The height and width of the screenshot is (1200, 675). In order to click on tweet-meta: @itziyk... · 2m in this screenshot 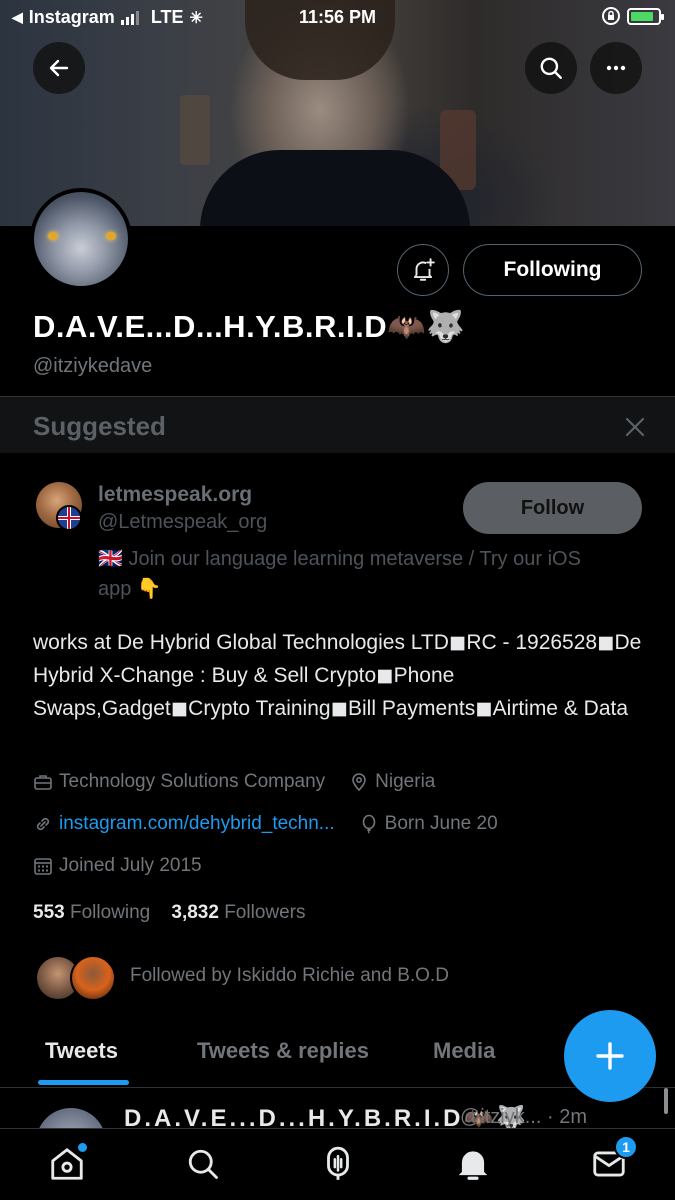, I will do `click(523, 1117)`.